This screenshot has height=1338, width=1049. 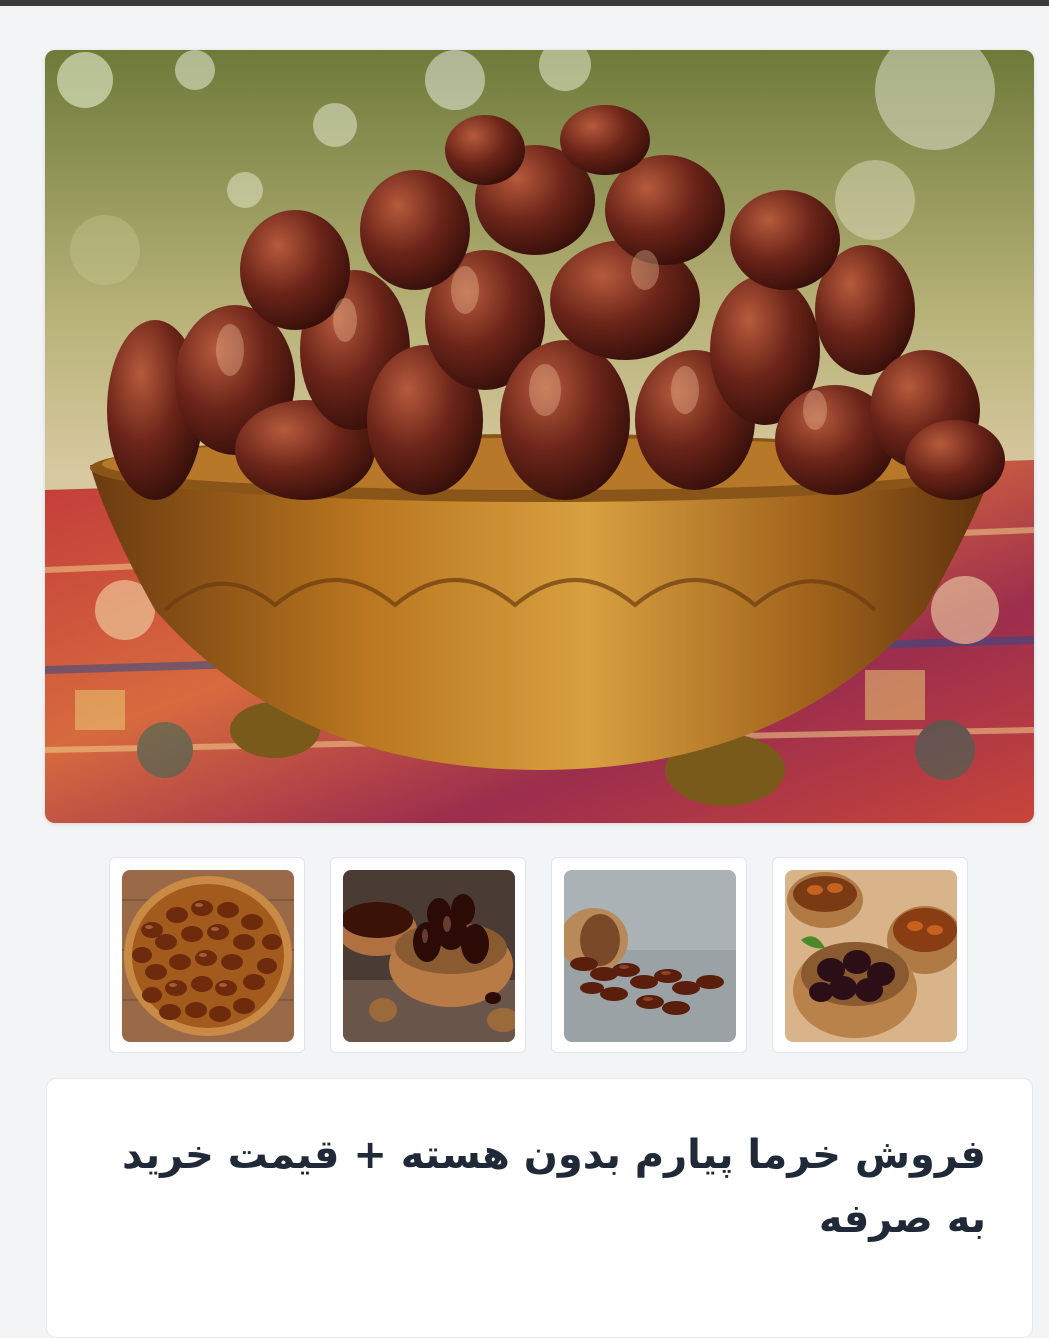 I want to click on thumbnail-gallery, so click(x=540, y=956).